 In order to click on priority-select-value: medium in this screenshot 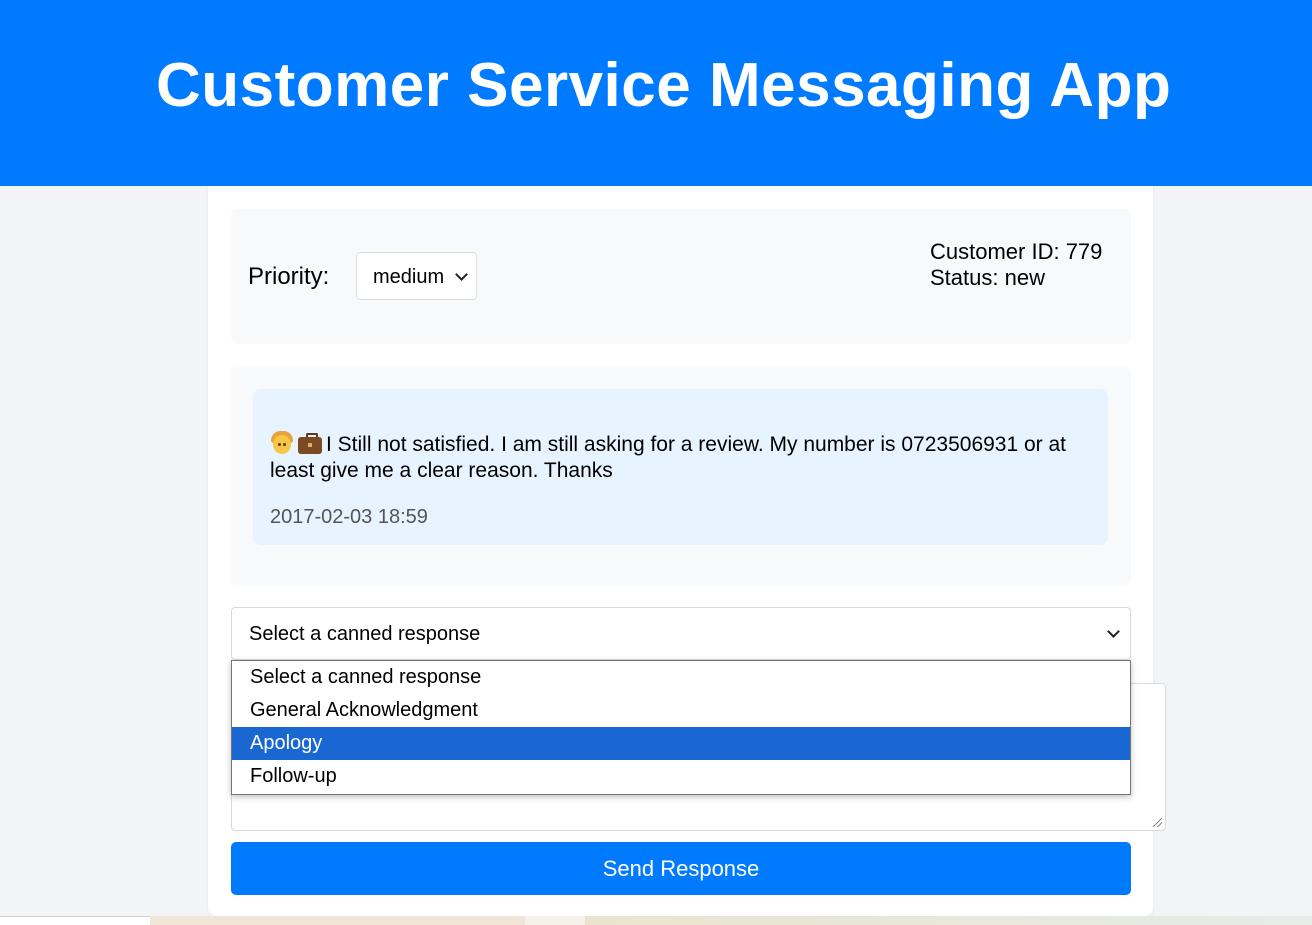, I will do `click(409, 277)`.